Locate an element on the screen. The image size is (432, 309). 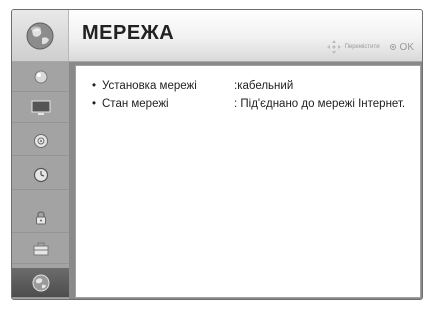
lock-icon is located at coordinates (40, 217).